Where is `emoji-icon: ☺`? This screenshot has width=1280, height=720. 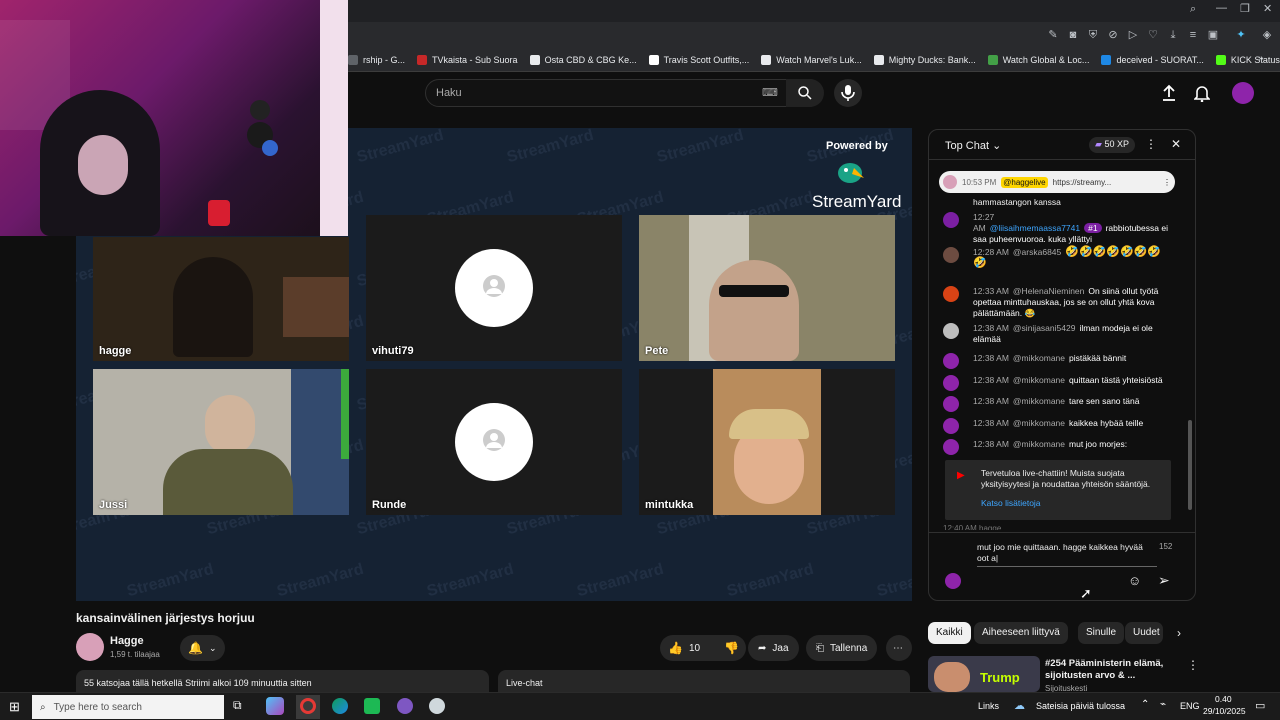
emoji-icon: ☺ is located at coordinates (1134, 580).